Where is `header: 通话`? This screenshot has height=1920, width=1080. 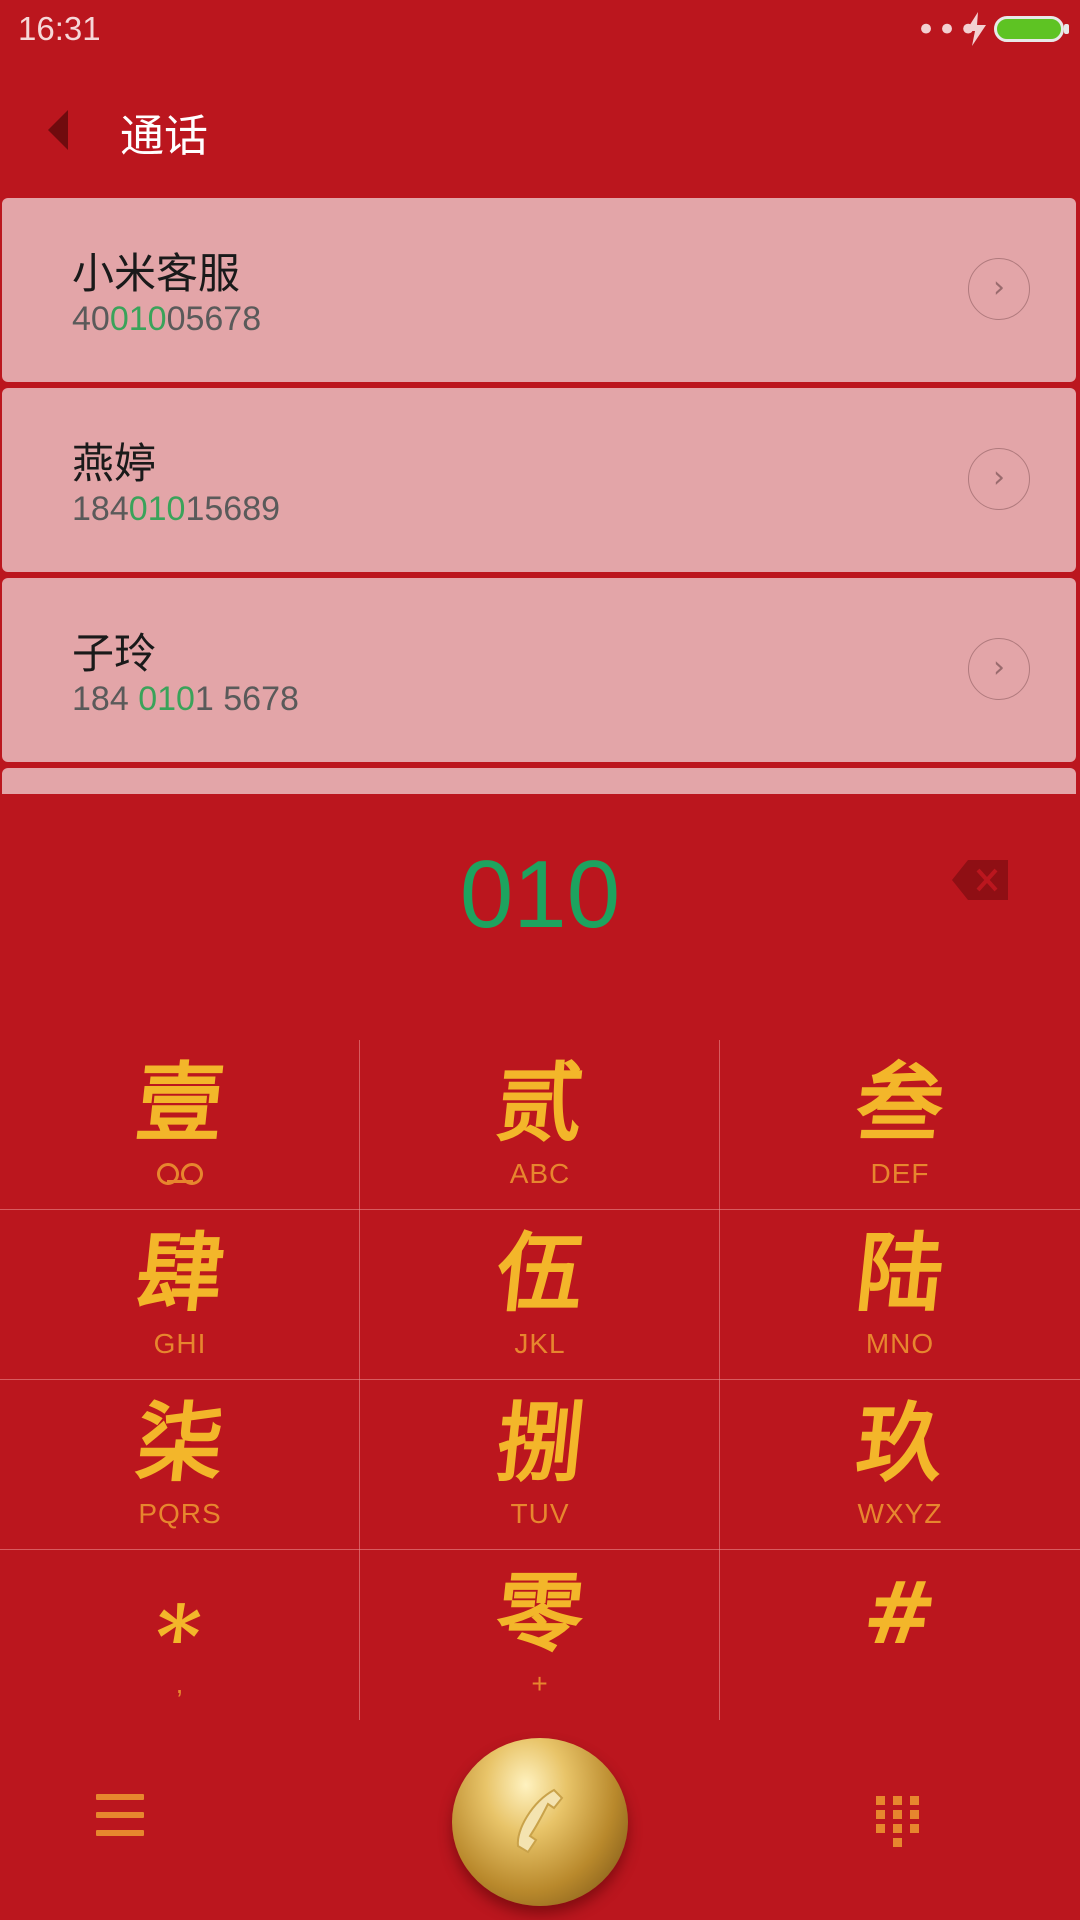 header: 通话 is located at coordinates (540, 130).